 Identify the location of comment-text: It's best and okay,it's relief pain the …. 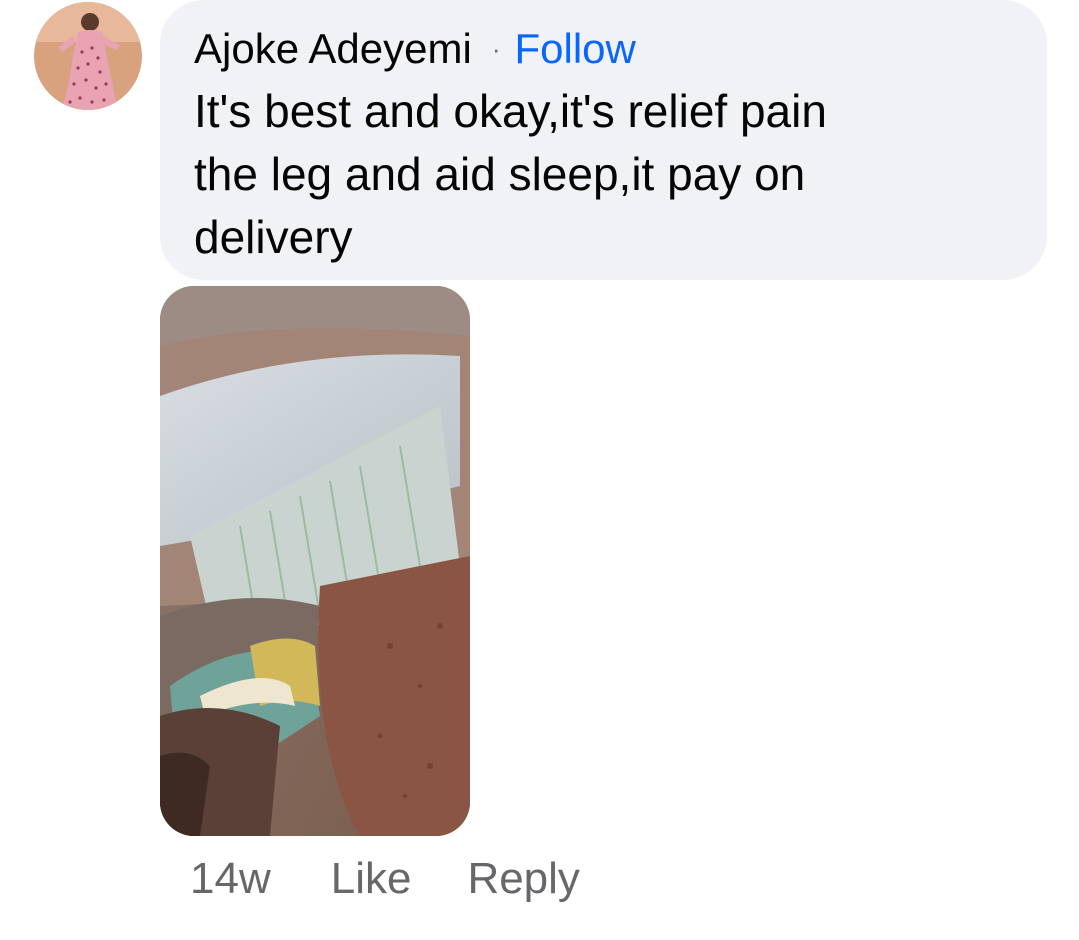
(510, 174).